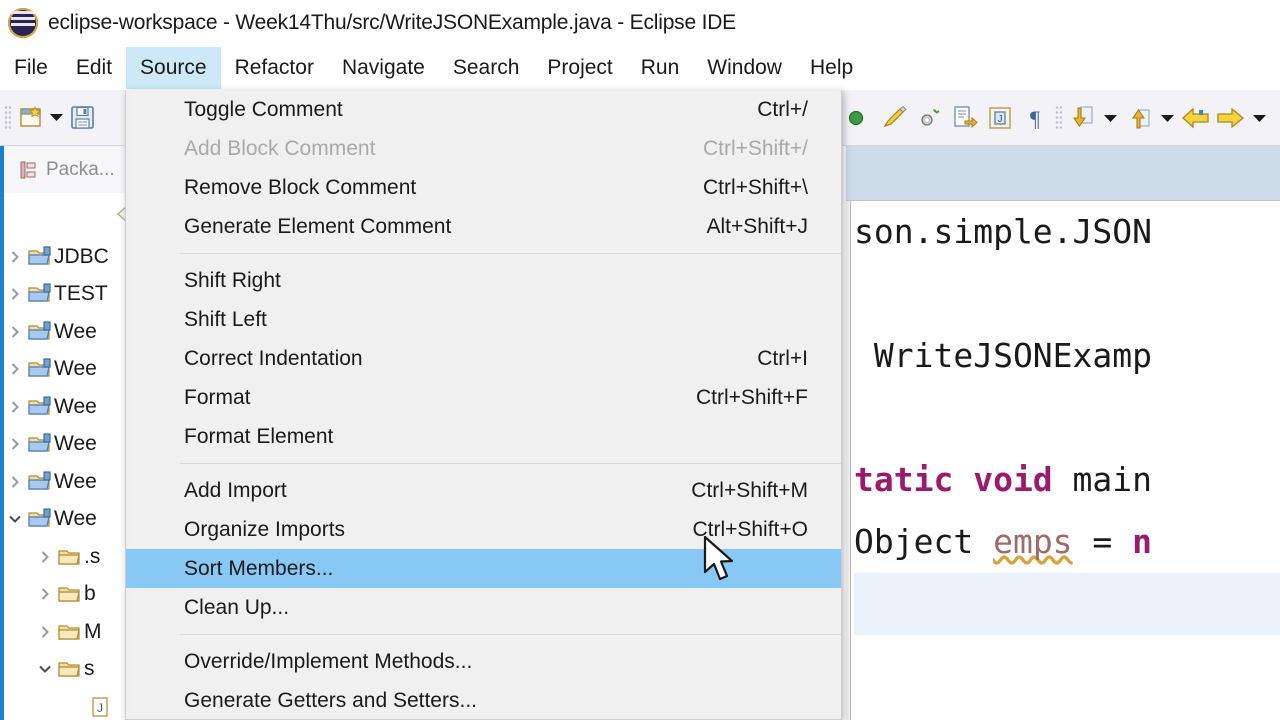  Describe the element at coordinates (31, 68) in the screenshot. I see `menubar-item-file: File` at that location.